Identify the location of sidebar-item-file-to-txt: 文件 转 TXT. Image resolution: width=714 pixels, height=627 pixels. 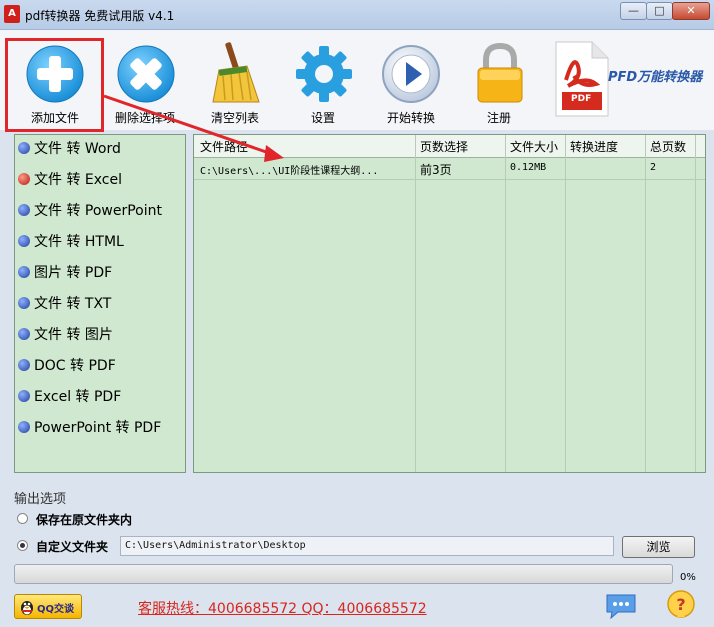
(64, 304).